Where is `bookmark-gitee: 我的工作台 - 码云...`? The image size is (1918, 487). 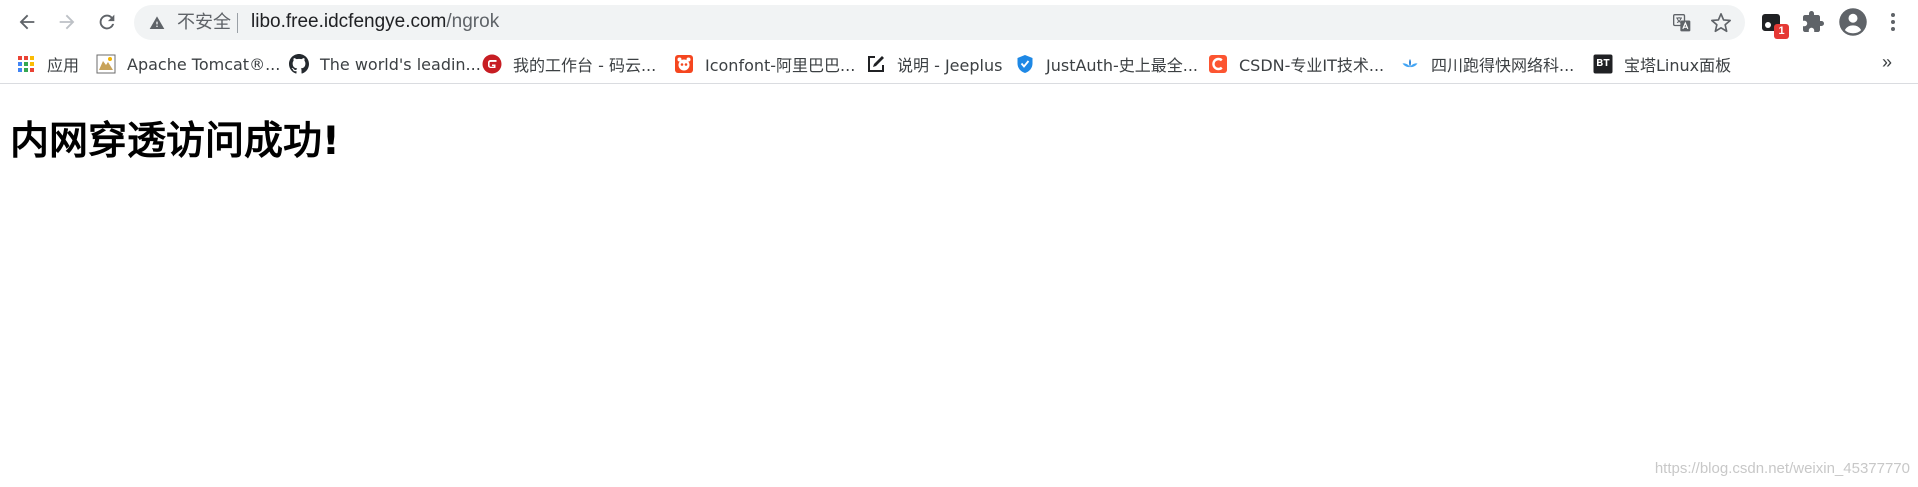
bookmark-gitee: 我的工作台 - 码云... is located at coordinates (569, 64).